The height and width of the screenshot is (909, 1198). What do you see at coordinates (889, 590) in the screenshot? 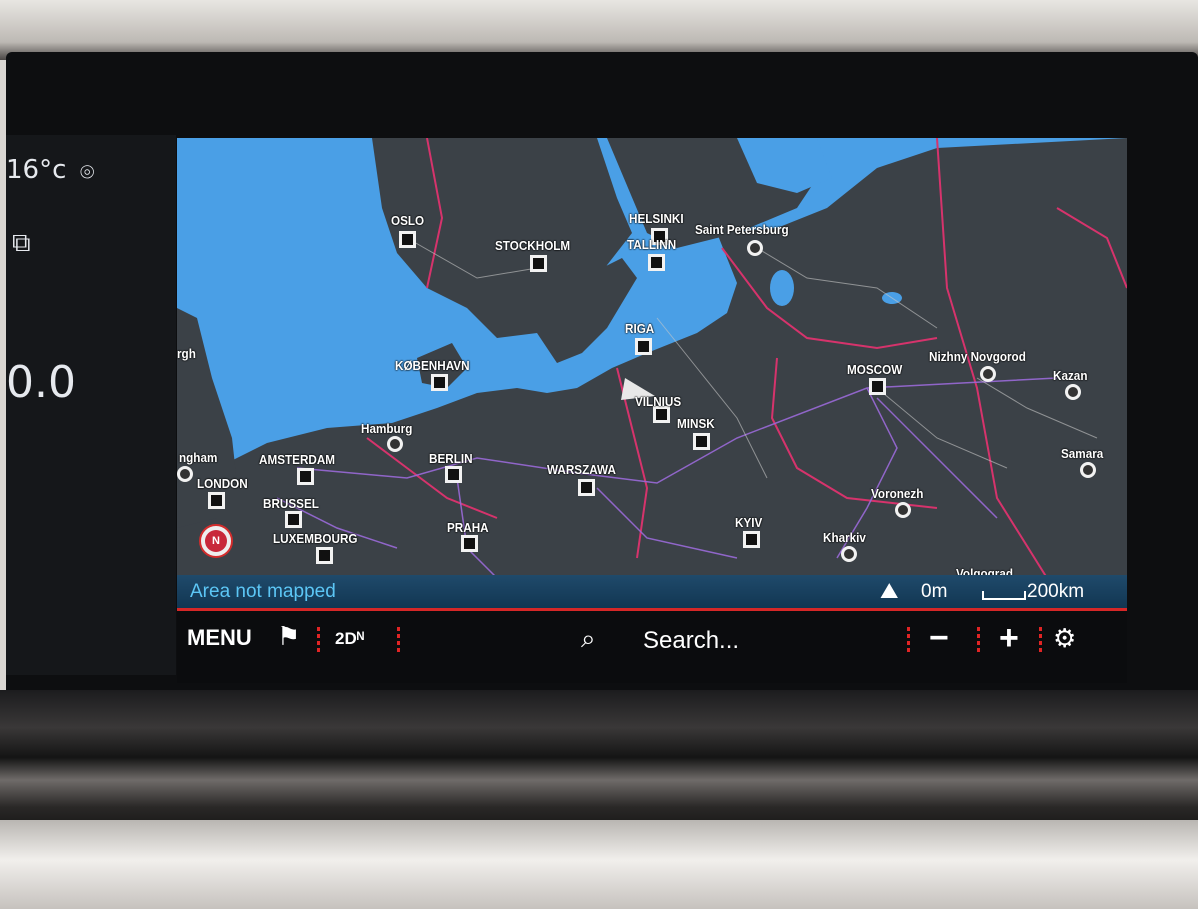
I see `mountain-icon: ⛰` at bounding box center [889, 590].